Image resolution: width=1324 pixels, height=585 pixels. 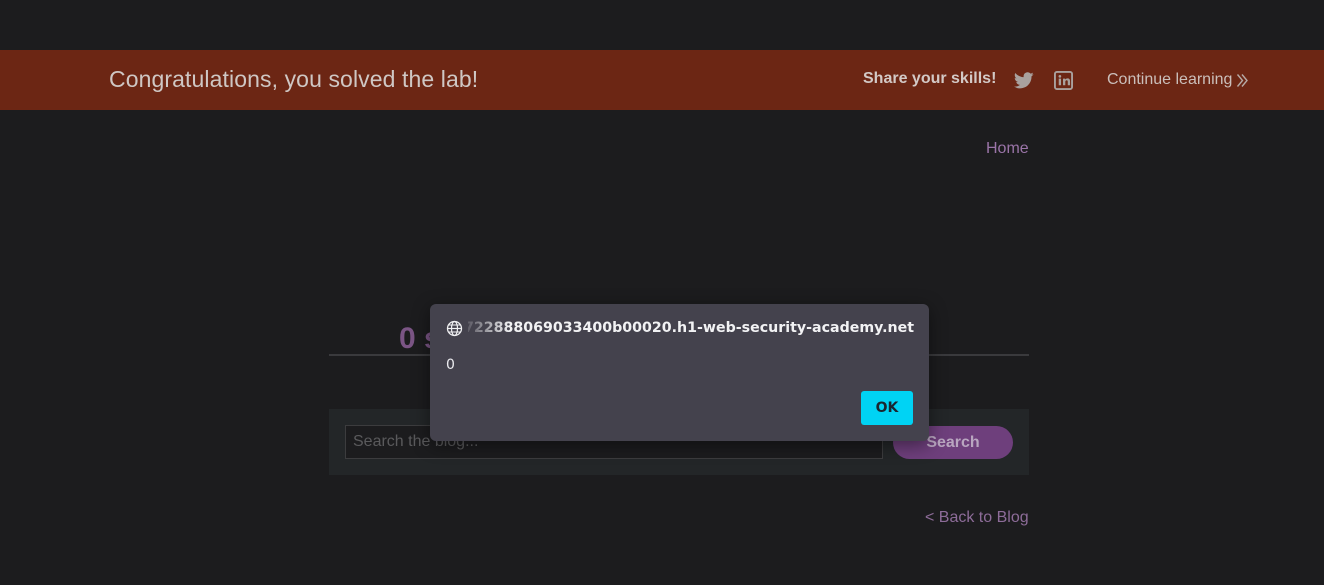 What do you see at coordinates (1063, 80) in the screenshot?
I see `linkedin-icon` at bounding box center [1063, 80].